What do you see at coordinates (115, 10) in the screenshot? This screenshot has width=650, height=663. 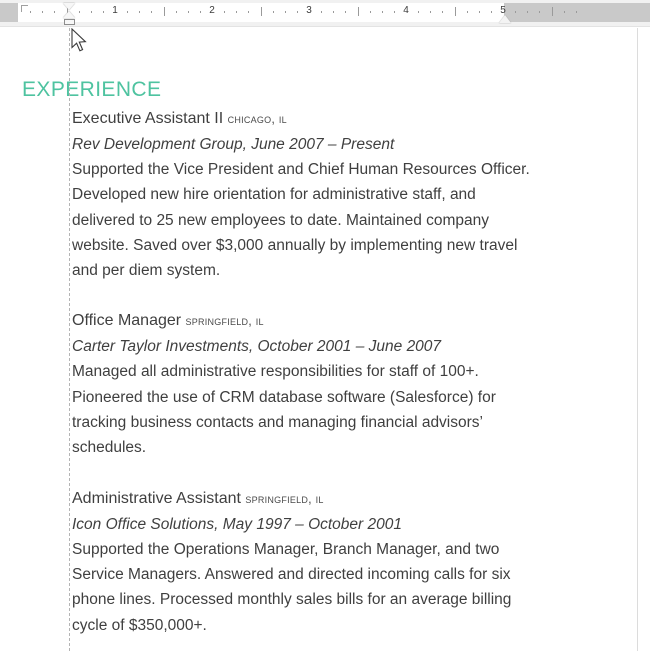 I see `ruler-inch-label: 1` at bounding box center [115, 10].